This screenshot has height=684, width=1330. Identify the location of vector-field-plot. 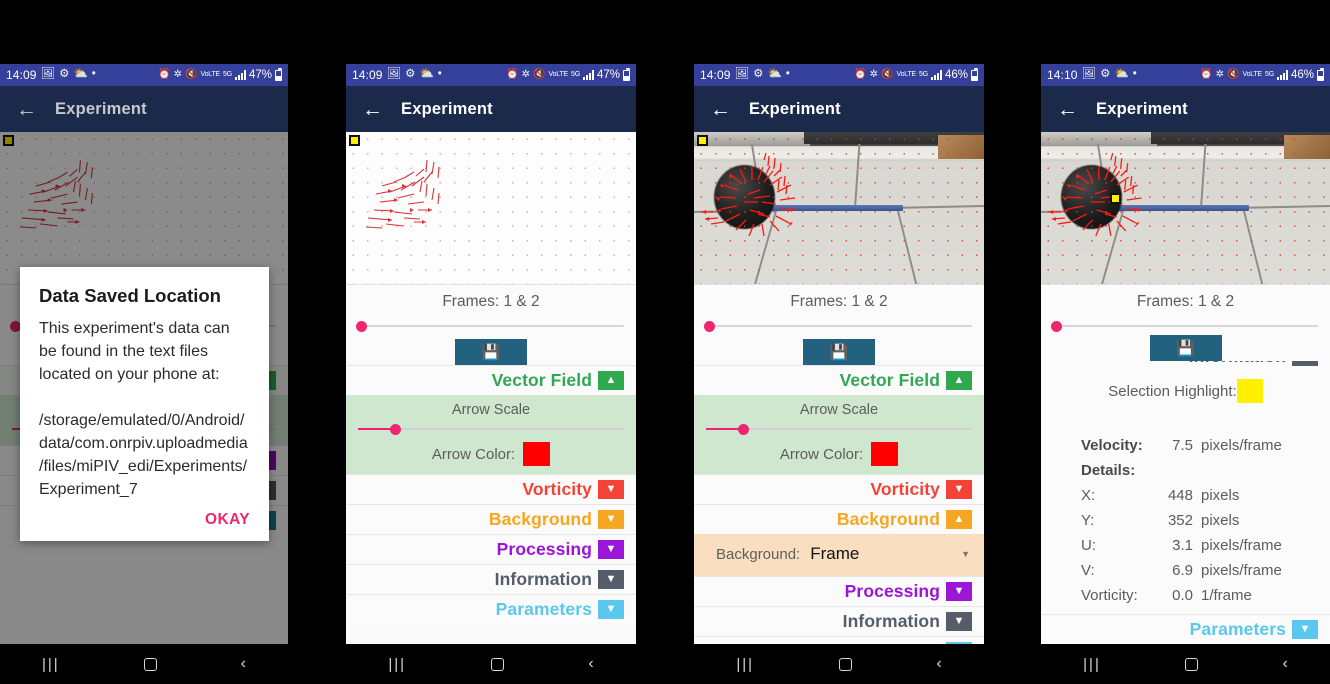
(491, 208).